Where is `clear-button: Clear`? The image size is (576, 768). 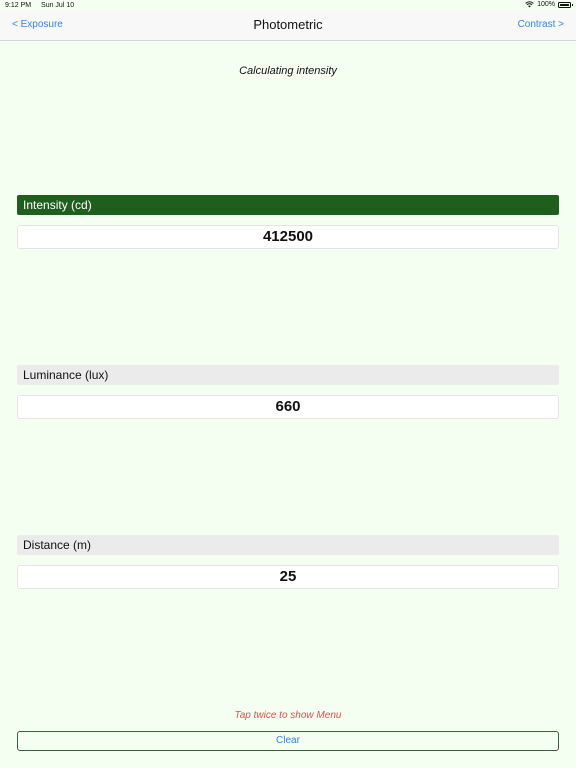
clear-button: Clear is located at coordinates (288, 741).